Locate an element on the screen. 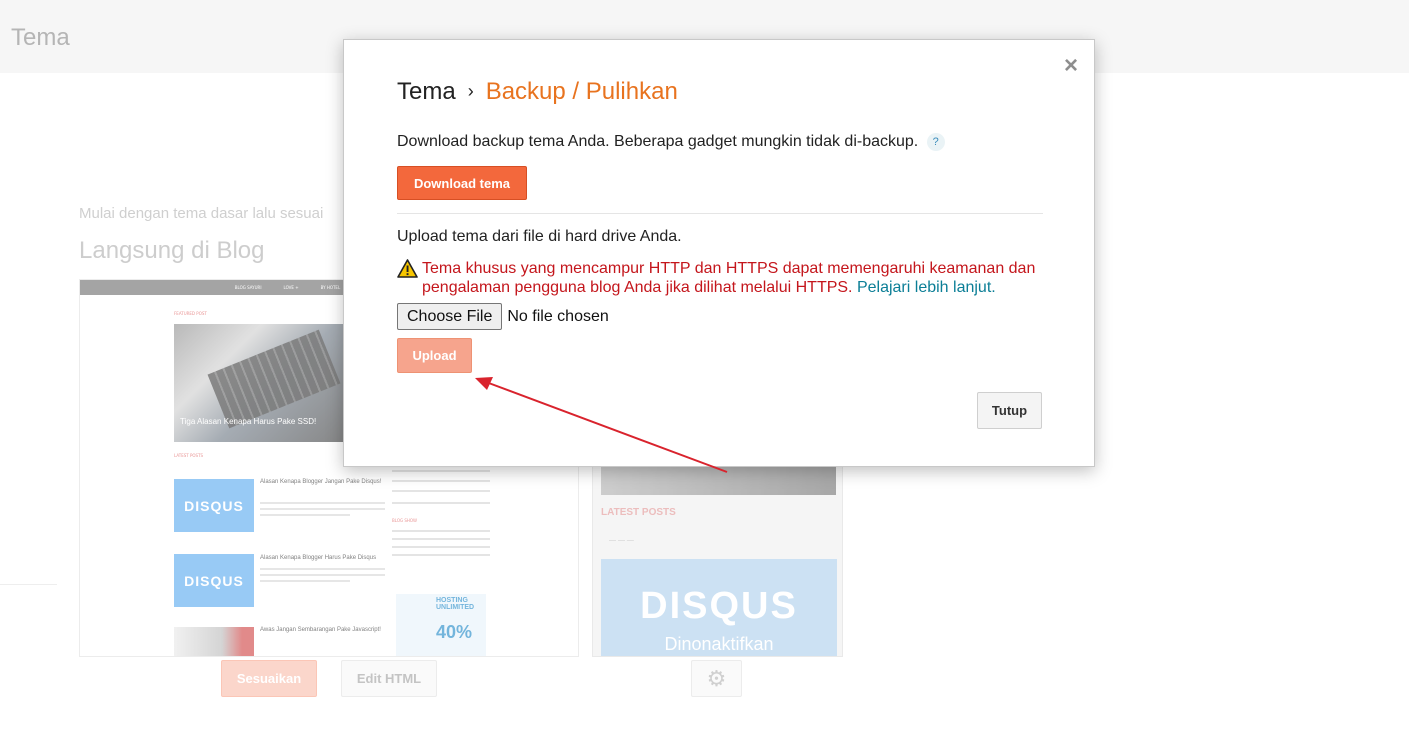  mobile-settings-button: ⚙ is located at coordinates (716, 678).